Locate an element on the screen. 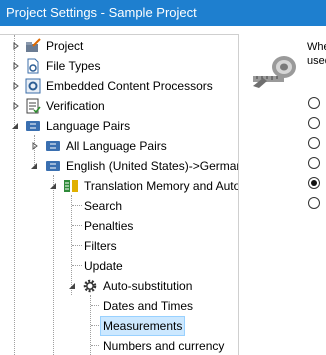  tree-item-label: Language Pairs is located at coordinates (88, 126).